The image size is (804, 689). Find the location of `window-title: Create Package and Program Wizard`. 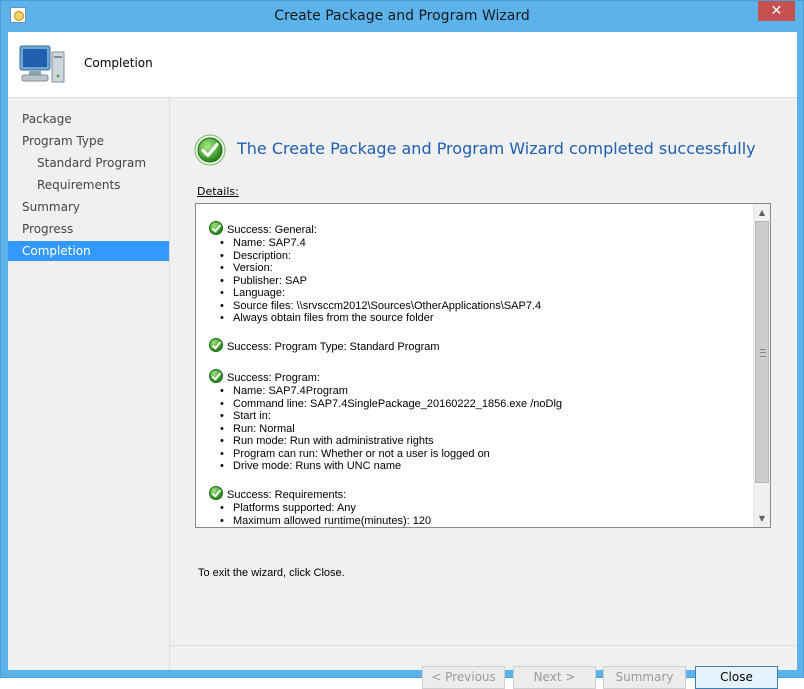

window-title: Create Package and Program Wizard is located at coordinates (402, 16).